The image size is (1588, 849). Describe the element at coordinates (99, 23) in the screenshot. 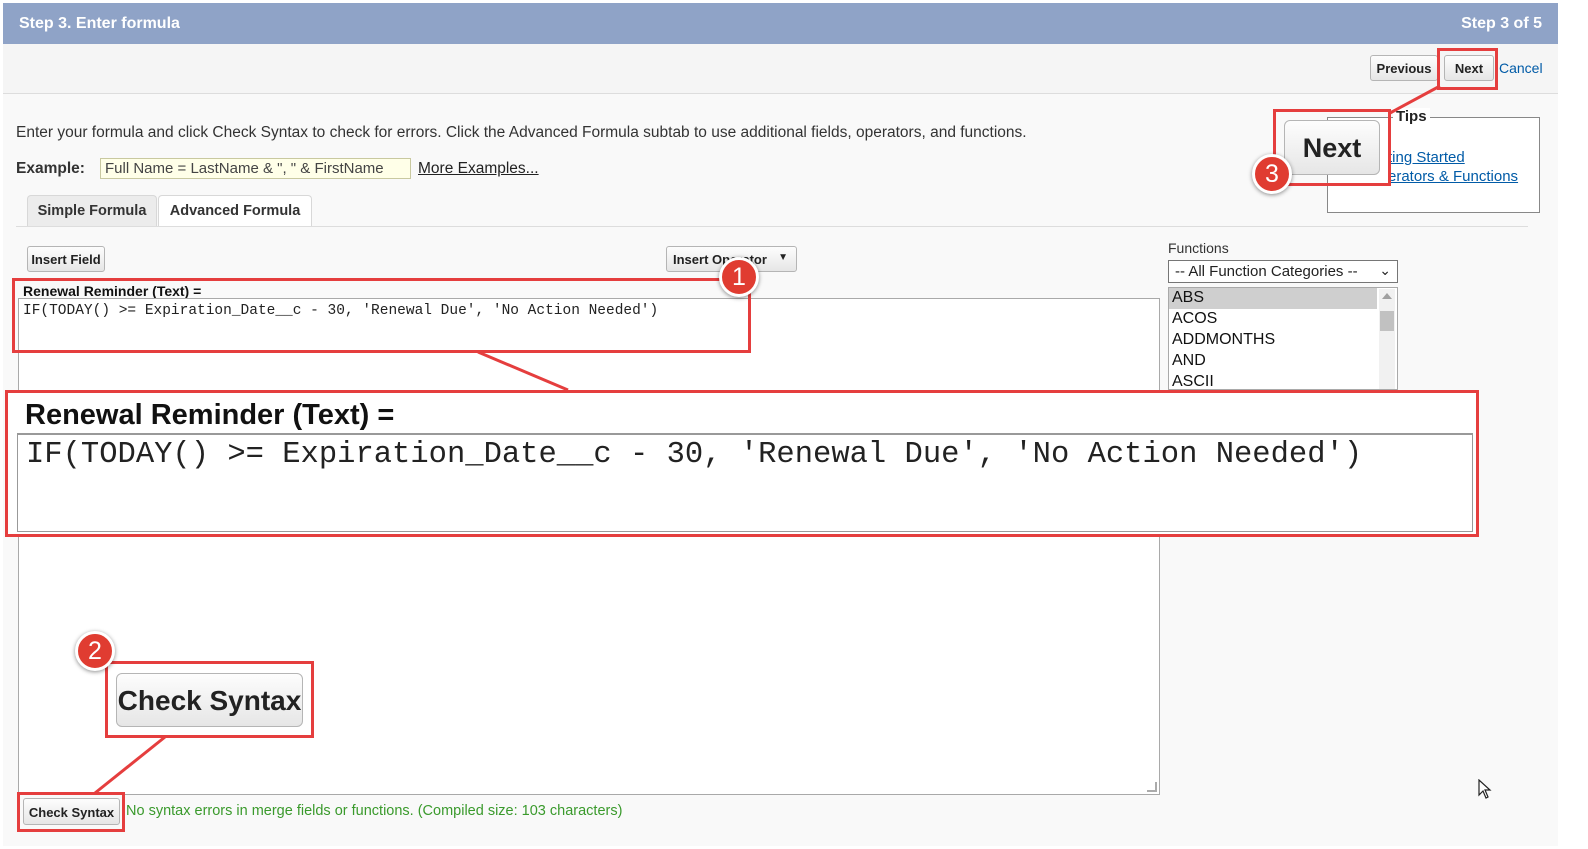

I see `page-title: Step 3. Enter formula` at that location.